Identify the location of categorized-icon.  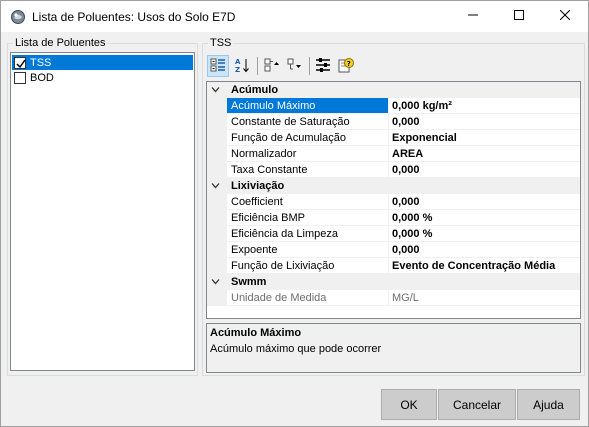
(218, 66).